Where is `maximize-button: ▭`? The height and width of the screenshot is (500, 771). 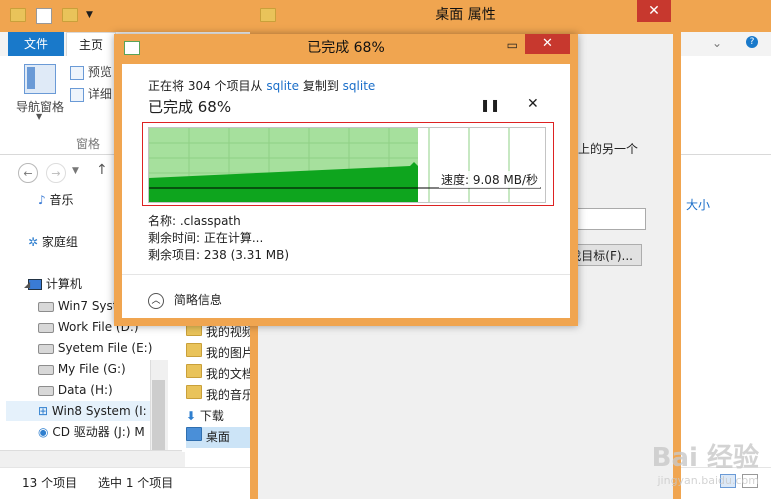
maximize-button: ▭ is located at coordinates (512, 45).